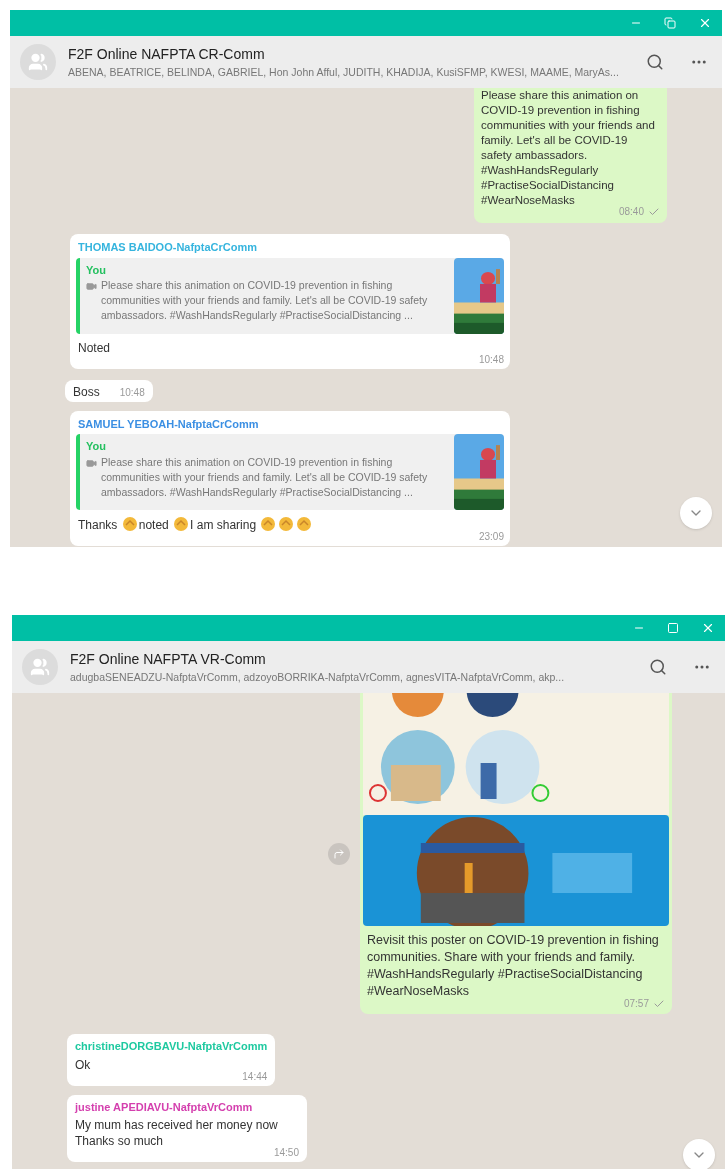  I want to click on chat-title: F2F Online NAFPTA VR-Comm, so click(168, 659).